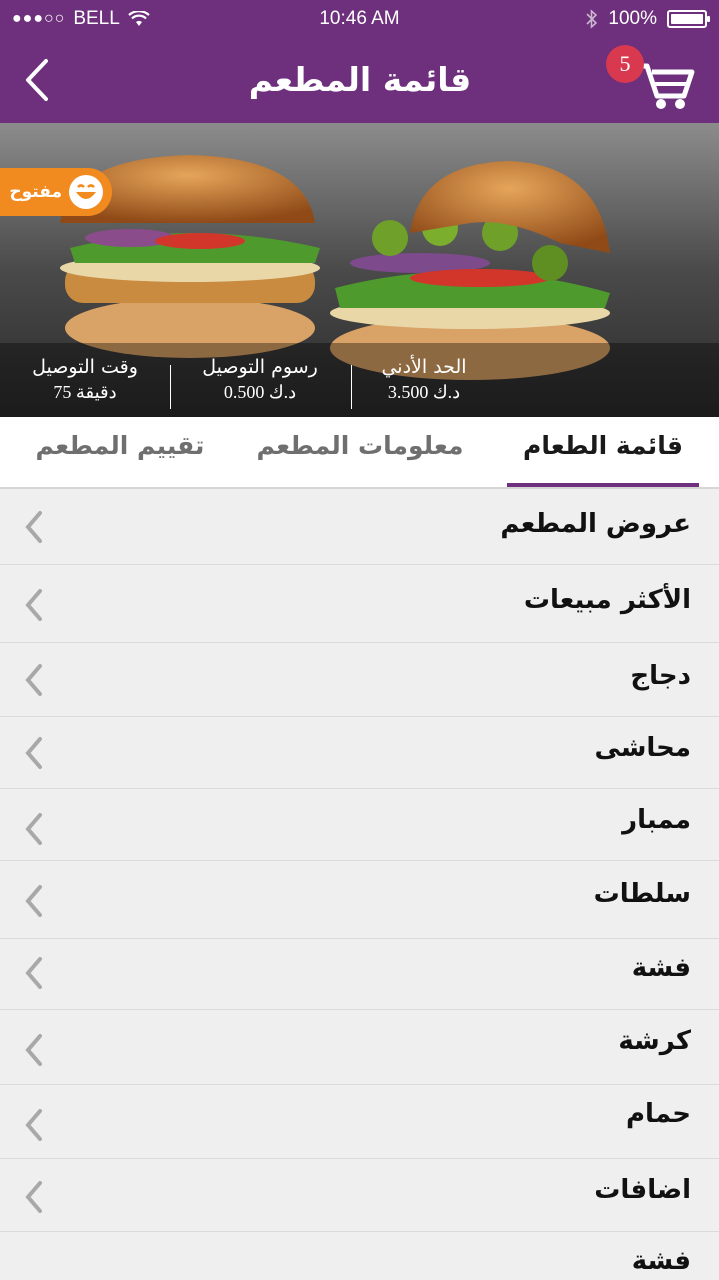  Describe the element at coordinates (359, 1122) in the screenshot. I see `list-item: حمام` at that location.